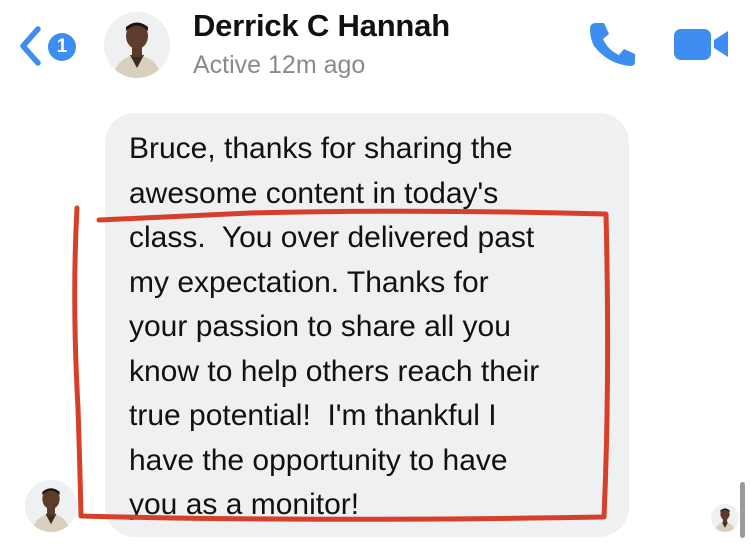 This screenshot has width=750, height=555. I want to click on phone-icon, so click(612, 44).